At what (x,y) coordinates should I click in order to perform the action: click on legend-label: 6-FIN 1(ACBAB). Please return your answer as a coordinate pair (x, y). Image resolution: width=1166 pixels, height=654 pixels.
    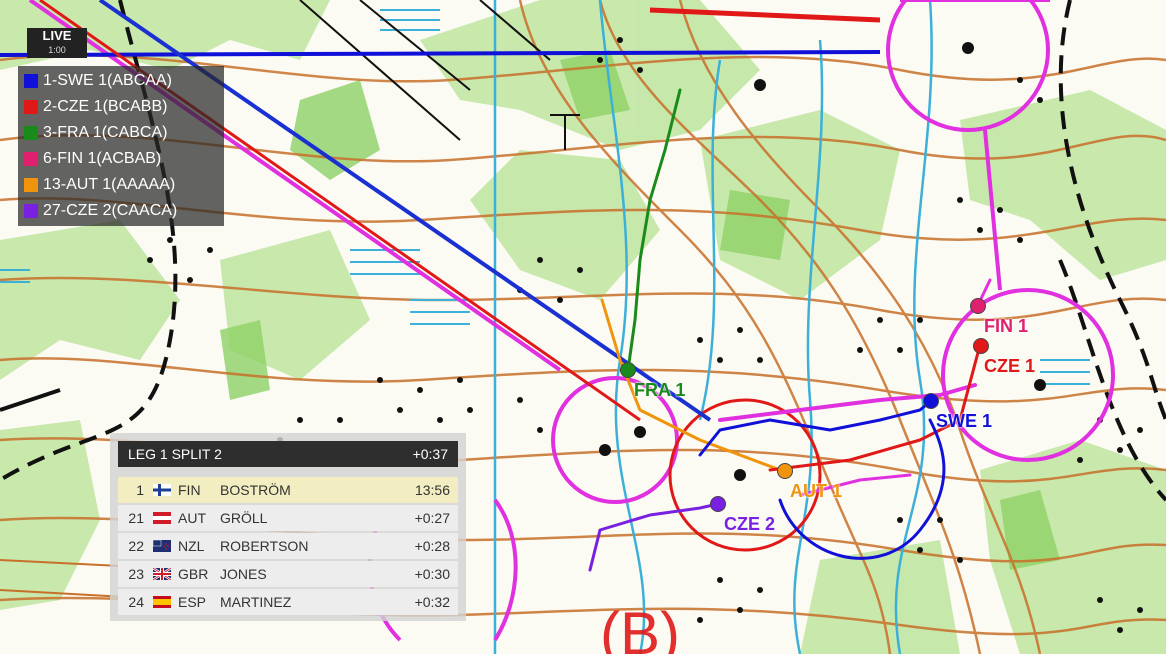
    Looking at the image, I should click on (102, 158).